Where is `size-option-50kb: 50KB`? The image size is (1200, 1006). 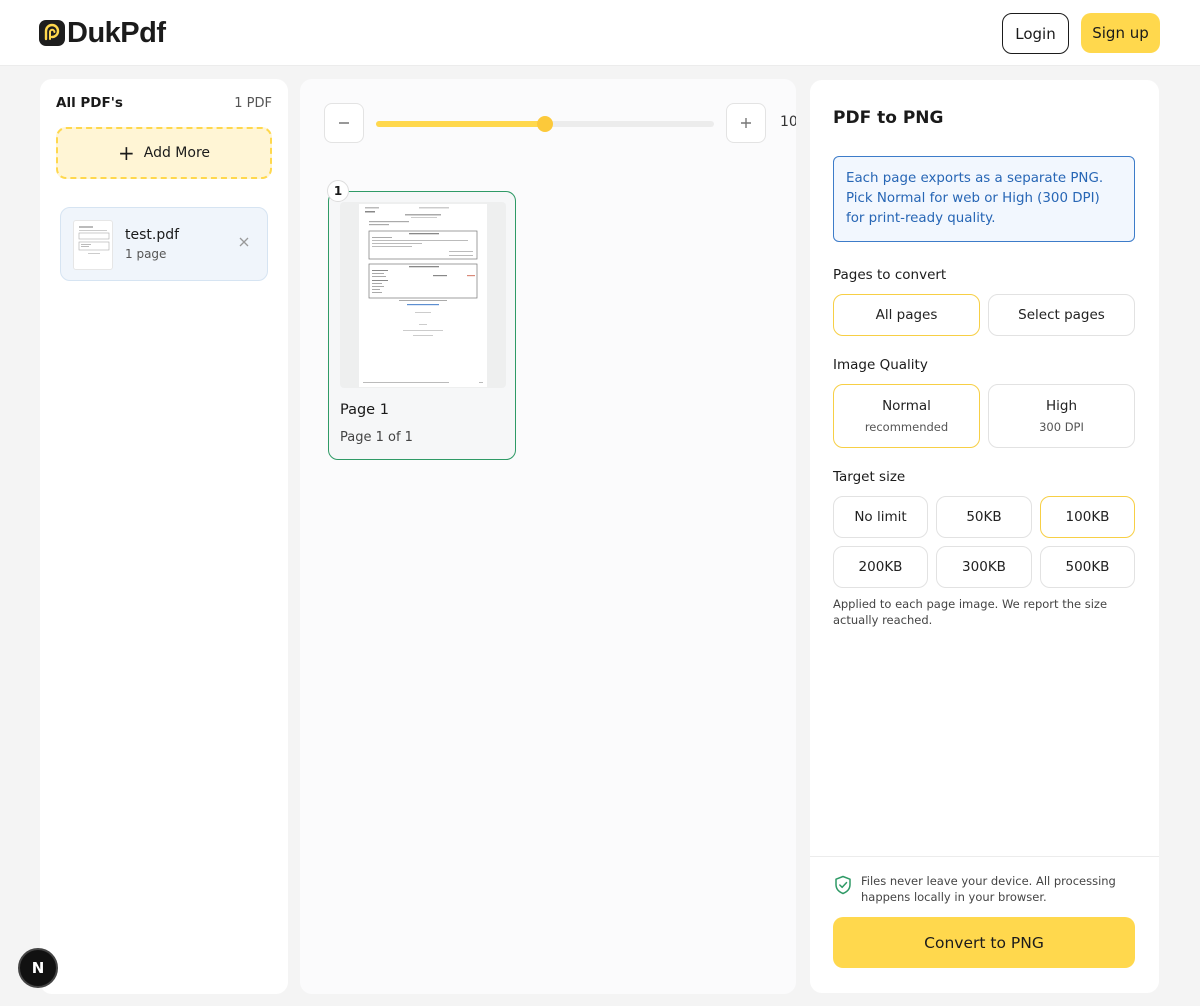 size-option-50kb: 50KB is located at coordinates (984, 517).